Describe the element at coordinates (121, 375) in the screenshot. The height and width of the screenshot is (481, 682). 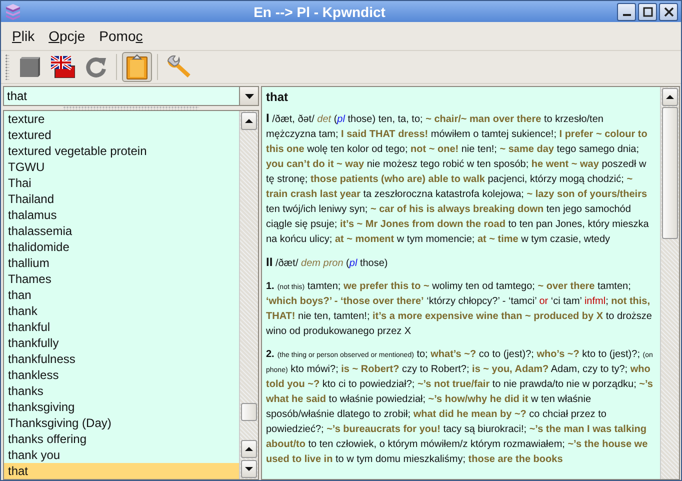
I see `word-list-item: thankless` at that location.